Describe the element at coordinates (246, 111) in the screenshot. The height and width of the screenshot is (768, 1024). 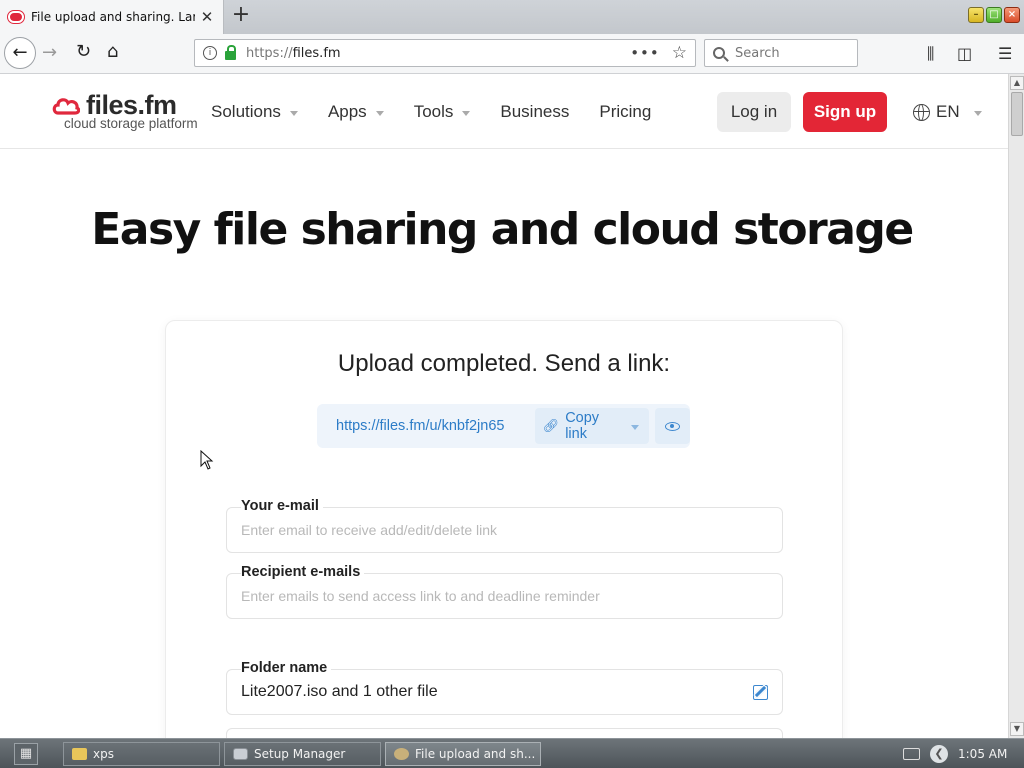
I see `nav-solutions-label: Solutions` at that location.